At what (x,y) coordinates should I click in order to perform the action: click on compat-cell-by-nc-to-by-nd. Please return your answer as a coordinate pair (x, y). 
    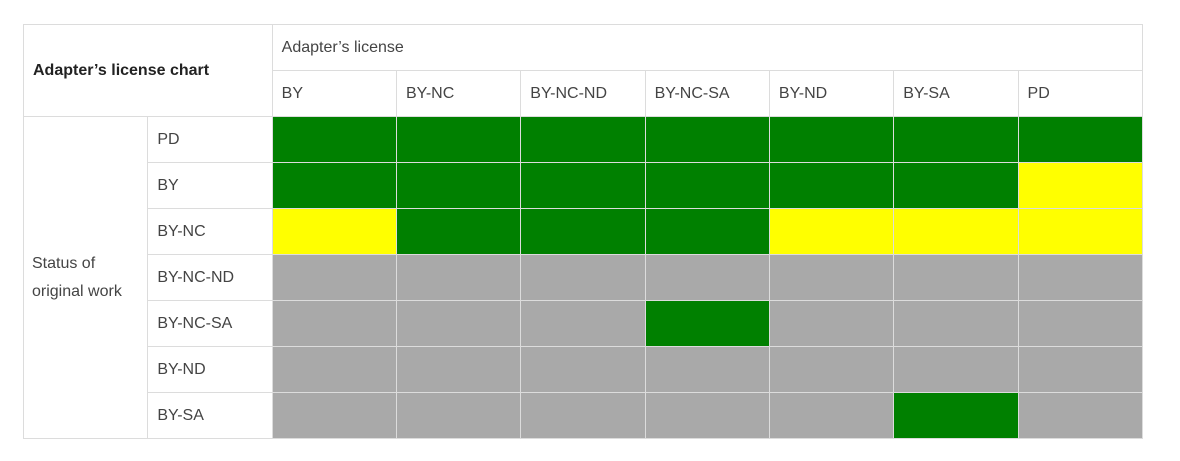
    Looking at the image, I should click on (831, 231).